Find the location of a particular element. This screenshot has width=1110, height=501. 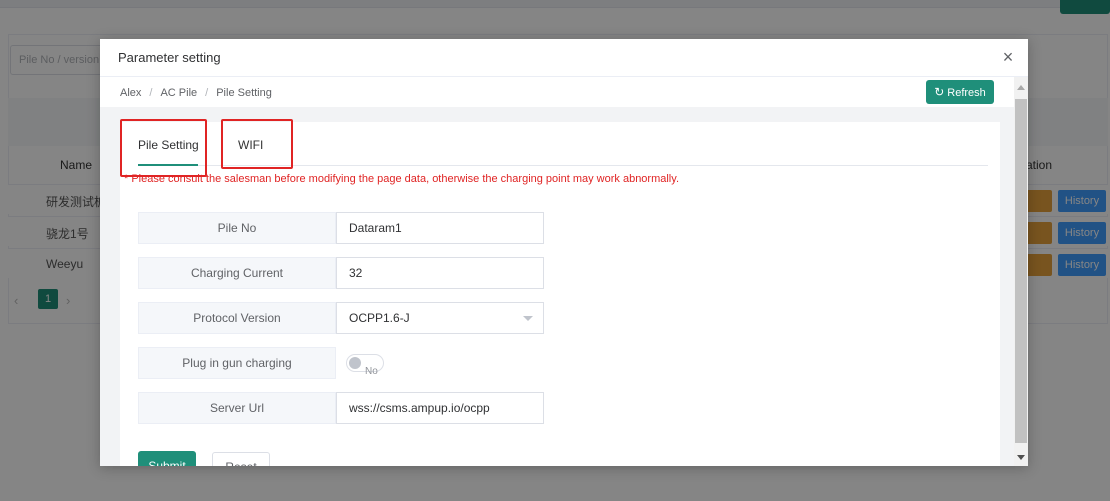

form-row-pile-no: Pile No Dataram1 is located at coordinates (341, 228).